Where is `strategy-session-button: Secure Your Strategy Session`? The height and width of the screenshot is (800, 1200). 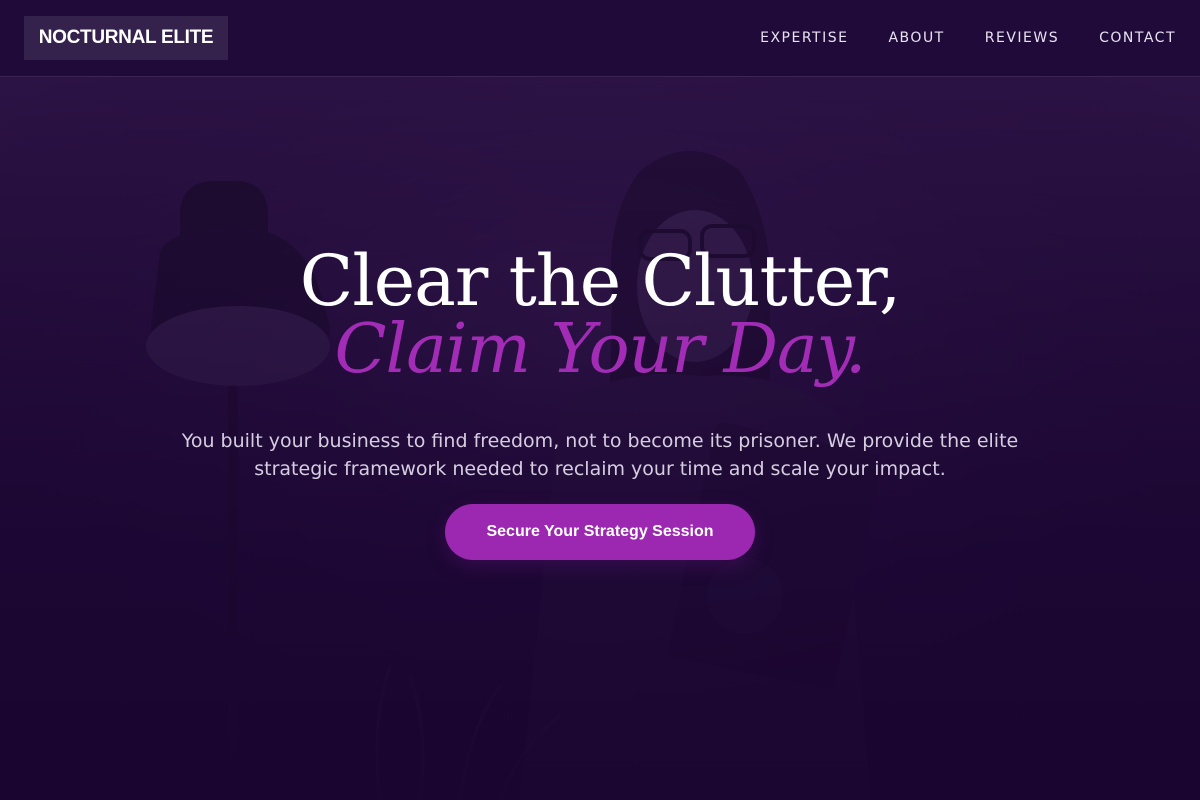 strategy-session-button: Secure Your Strategy Session is located at coordinates (600, 532).